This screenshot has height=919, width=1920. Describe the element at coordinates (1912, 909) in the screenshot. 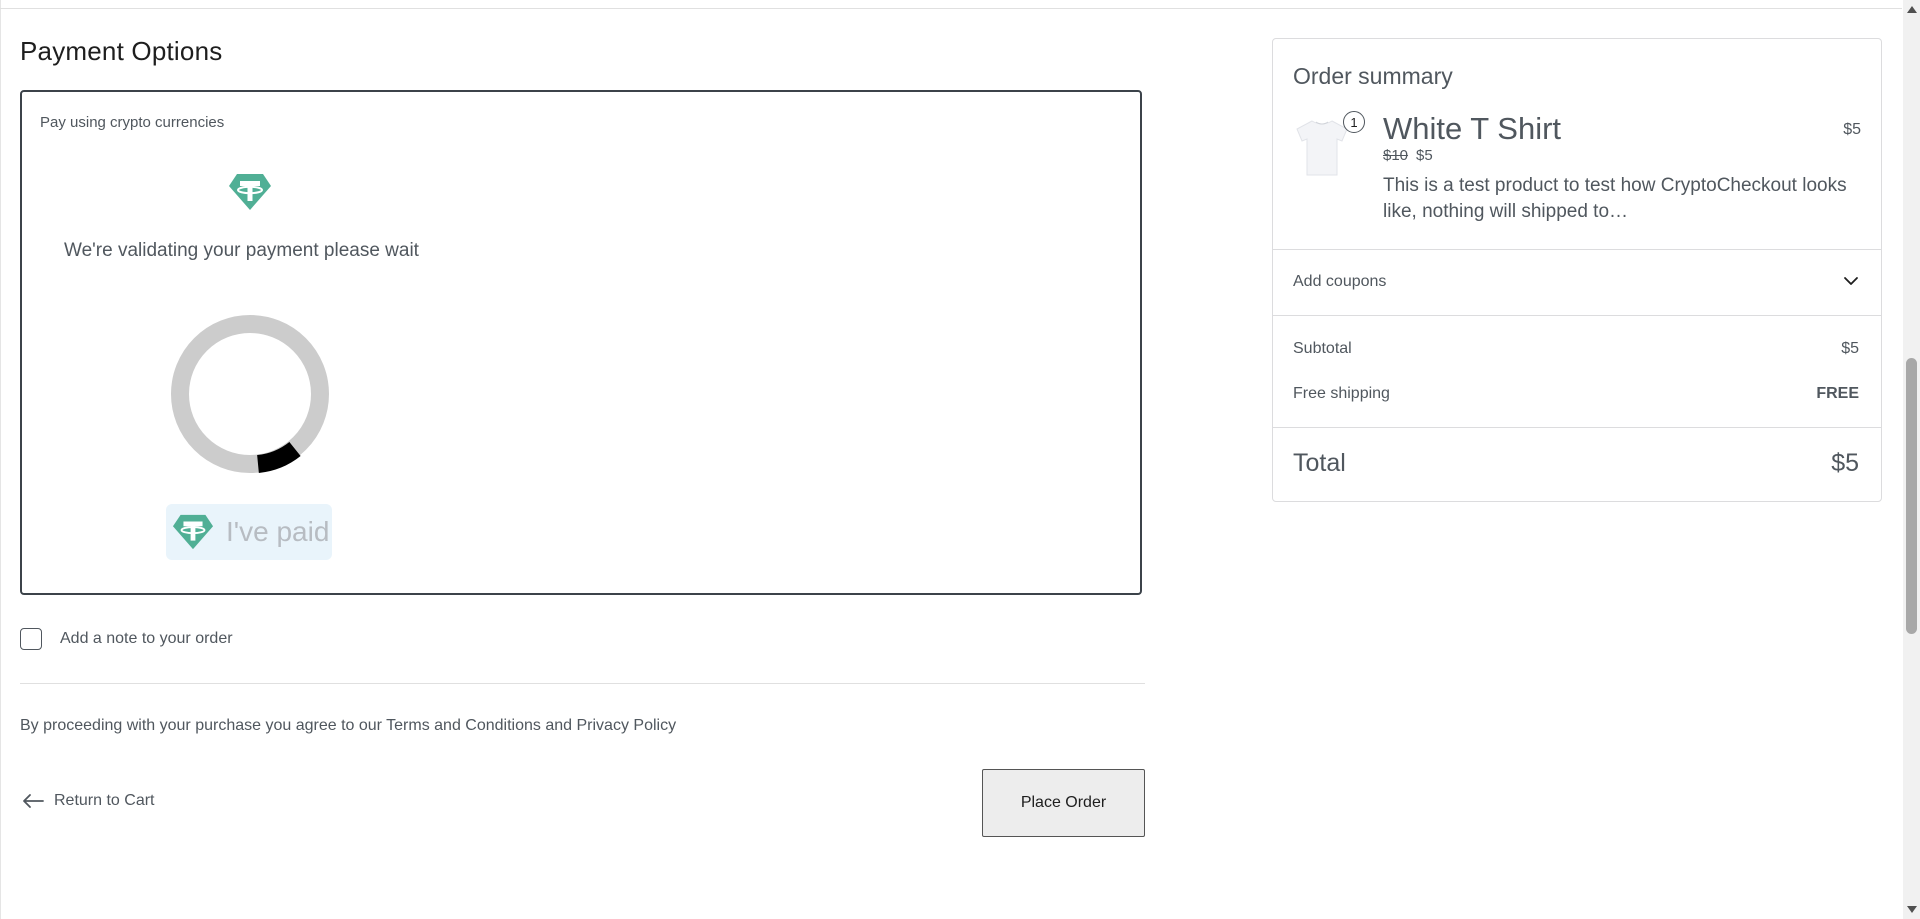

I see `scroll-down-icon` at that location.